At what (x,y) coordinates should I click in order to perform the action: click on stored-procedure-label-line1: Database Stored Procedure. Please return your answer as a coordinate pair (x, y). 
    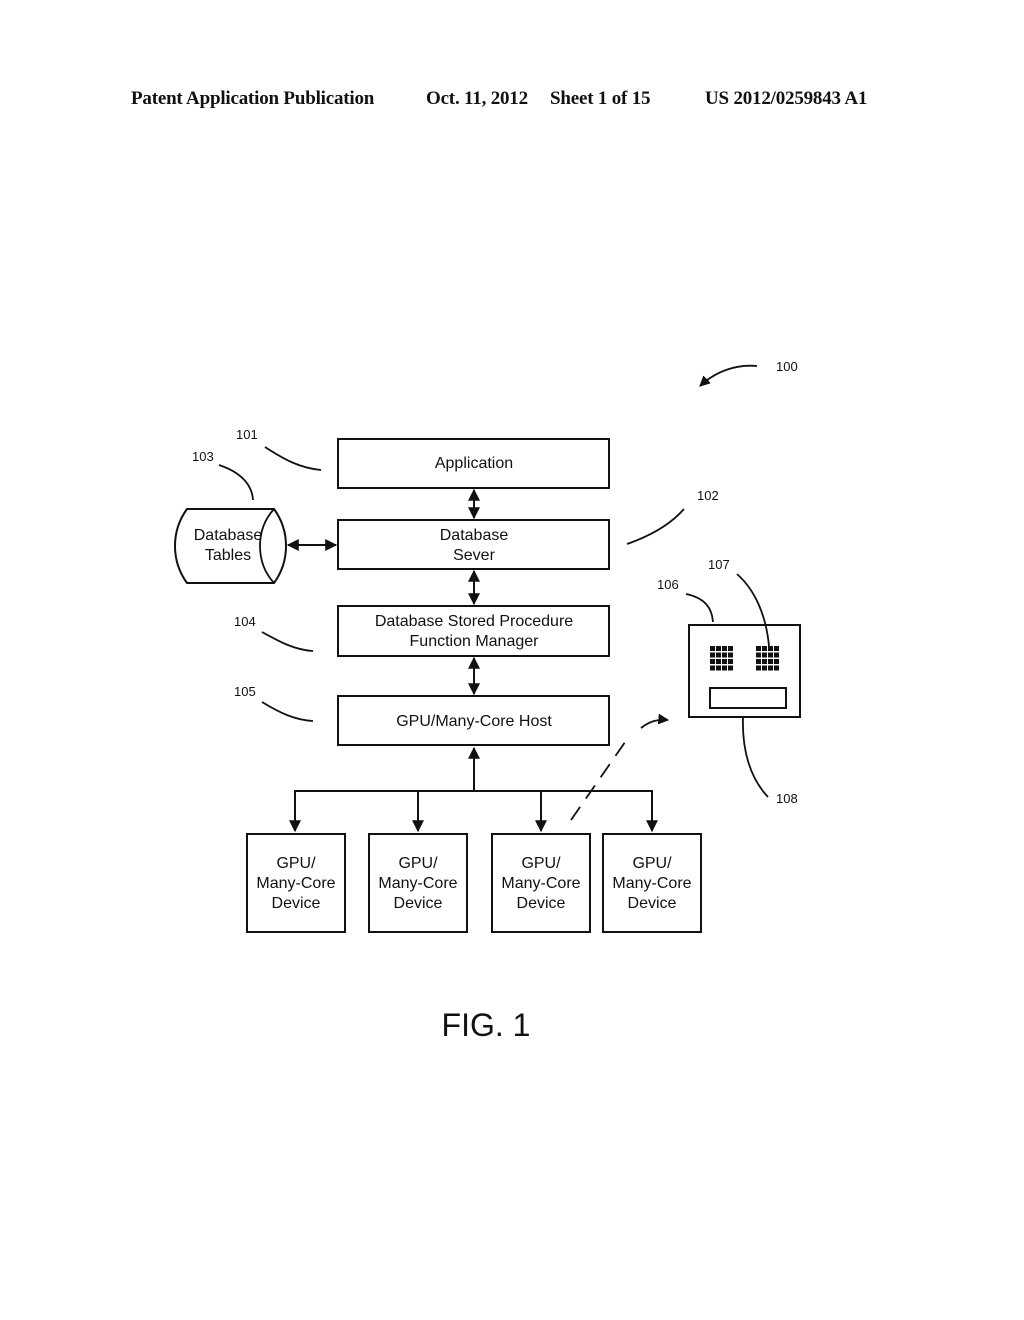
    Looking at the image, I should click on (474, 621).